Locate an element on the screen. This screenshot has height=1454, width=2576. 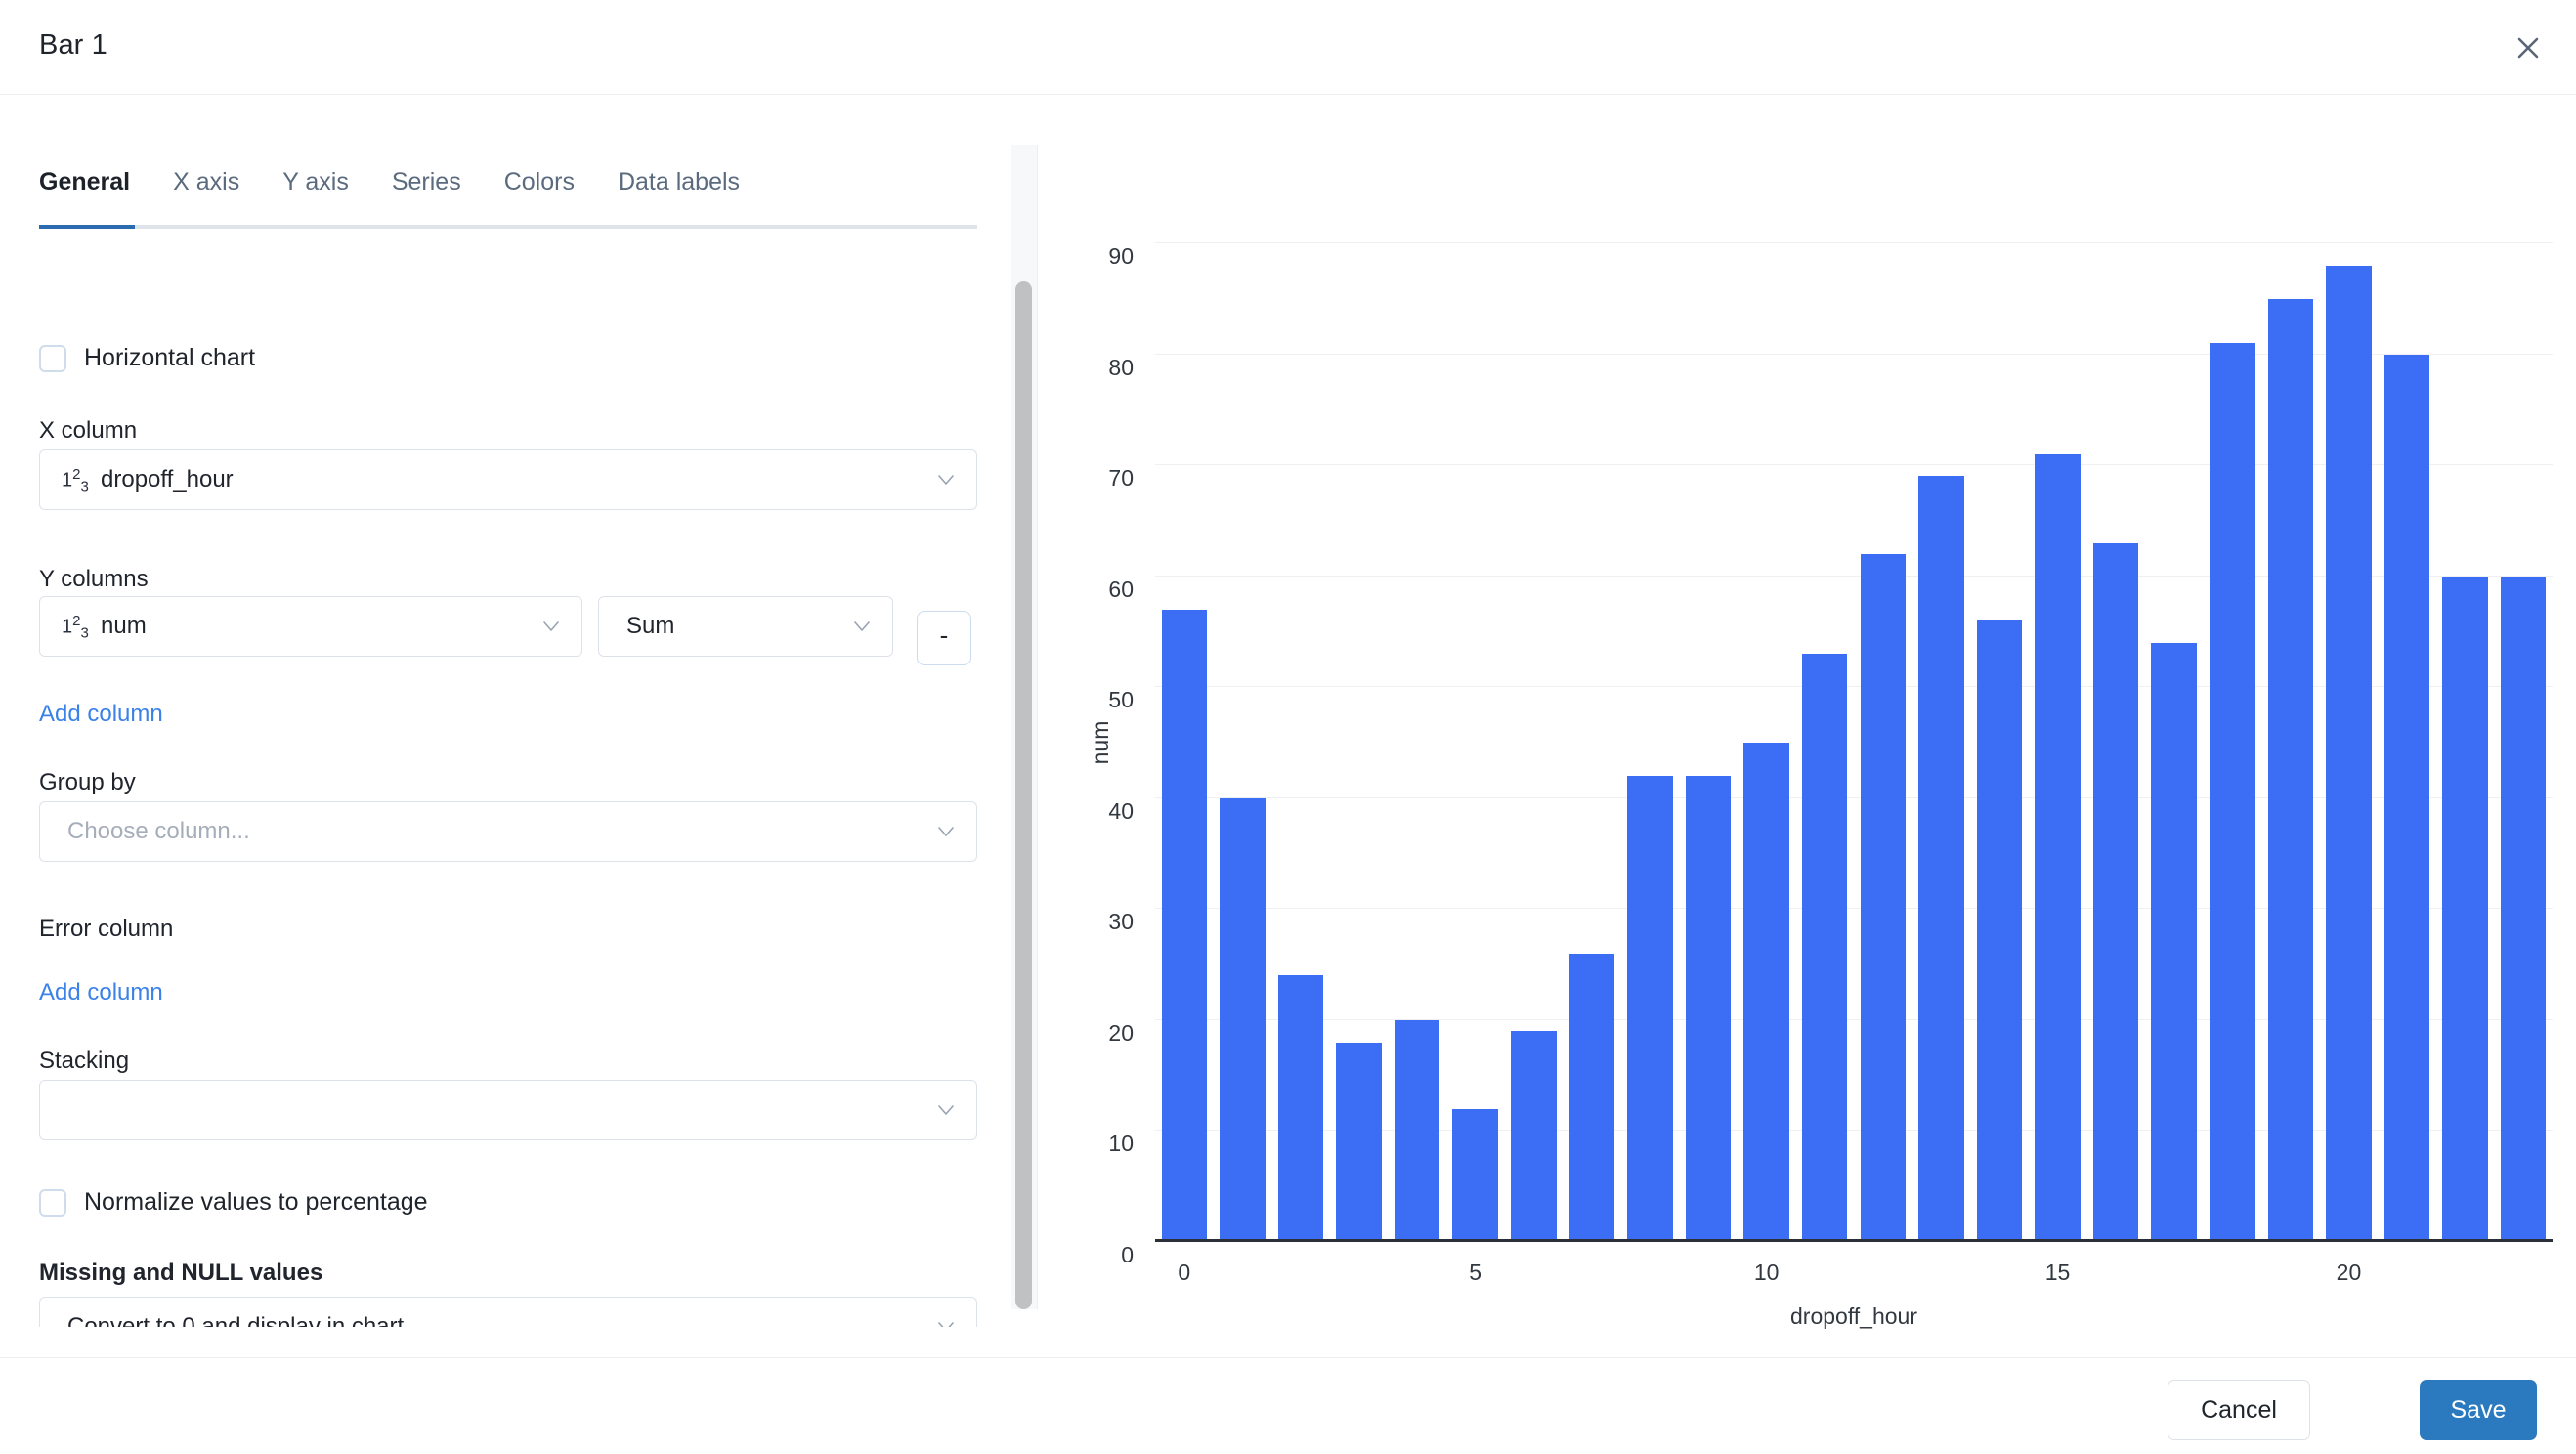
x-column-label: X column is located at coordinates (89, 430).